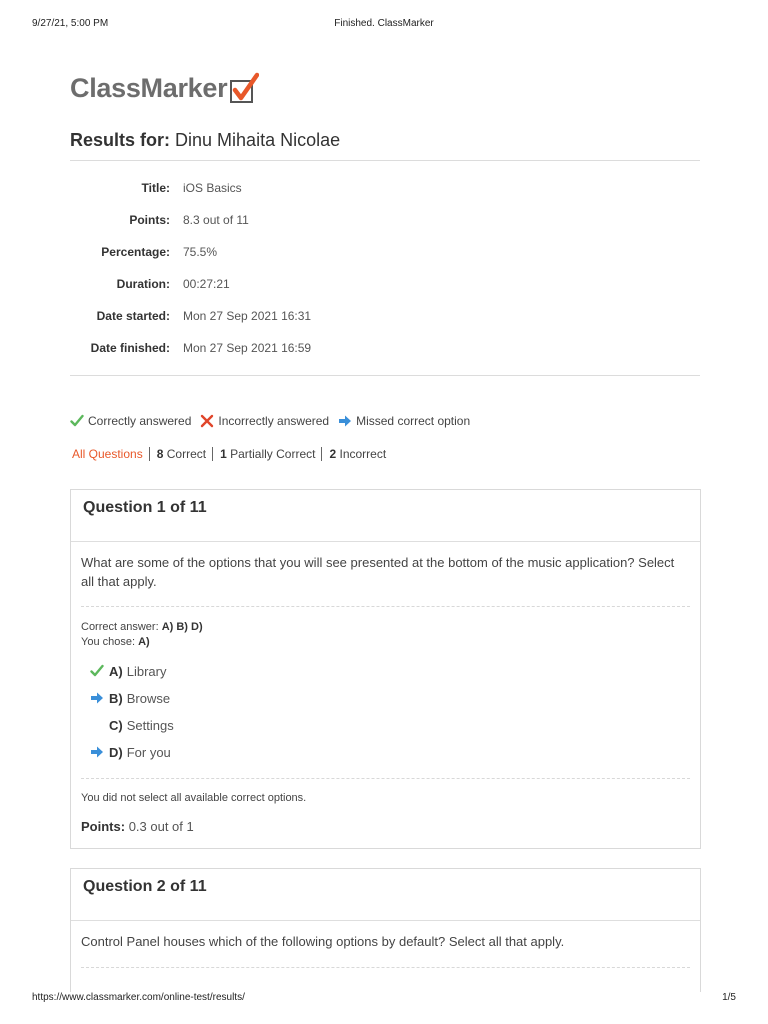 The width and height of the screenshot is (768, 1024). What do you see at coordinates (247, 316) in the screenshot?
I see `info-value: Mon 27 Sep 2021 16:31` at bounding box center [247, 316].